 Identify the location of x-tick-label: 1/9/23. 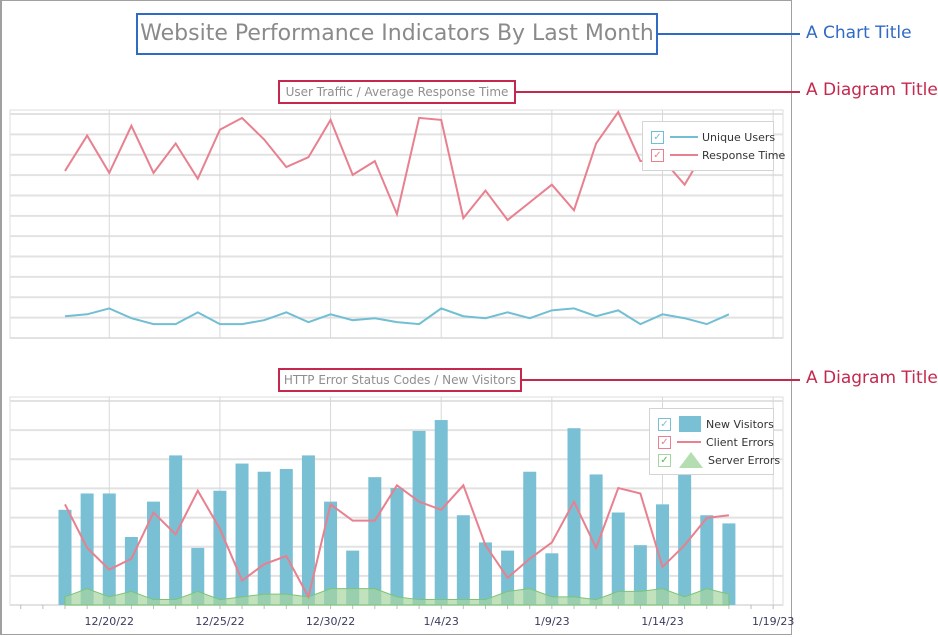
(551, 621).